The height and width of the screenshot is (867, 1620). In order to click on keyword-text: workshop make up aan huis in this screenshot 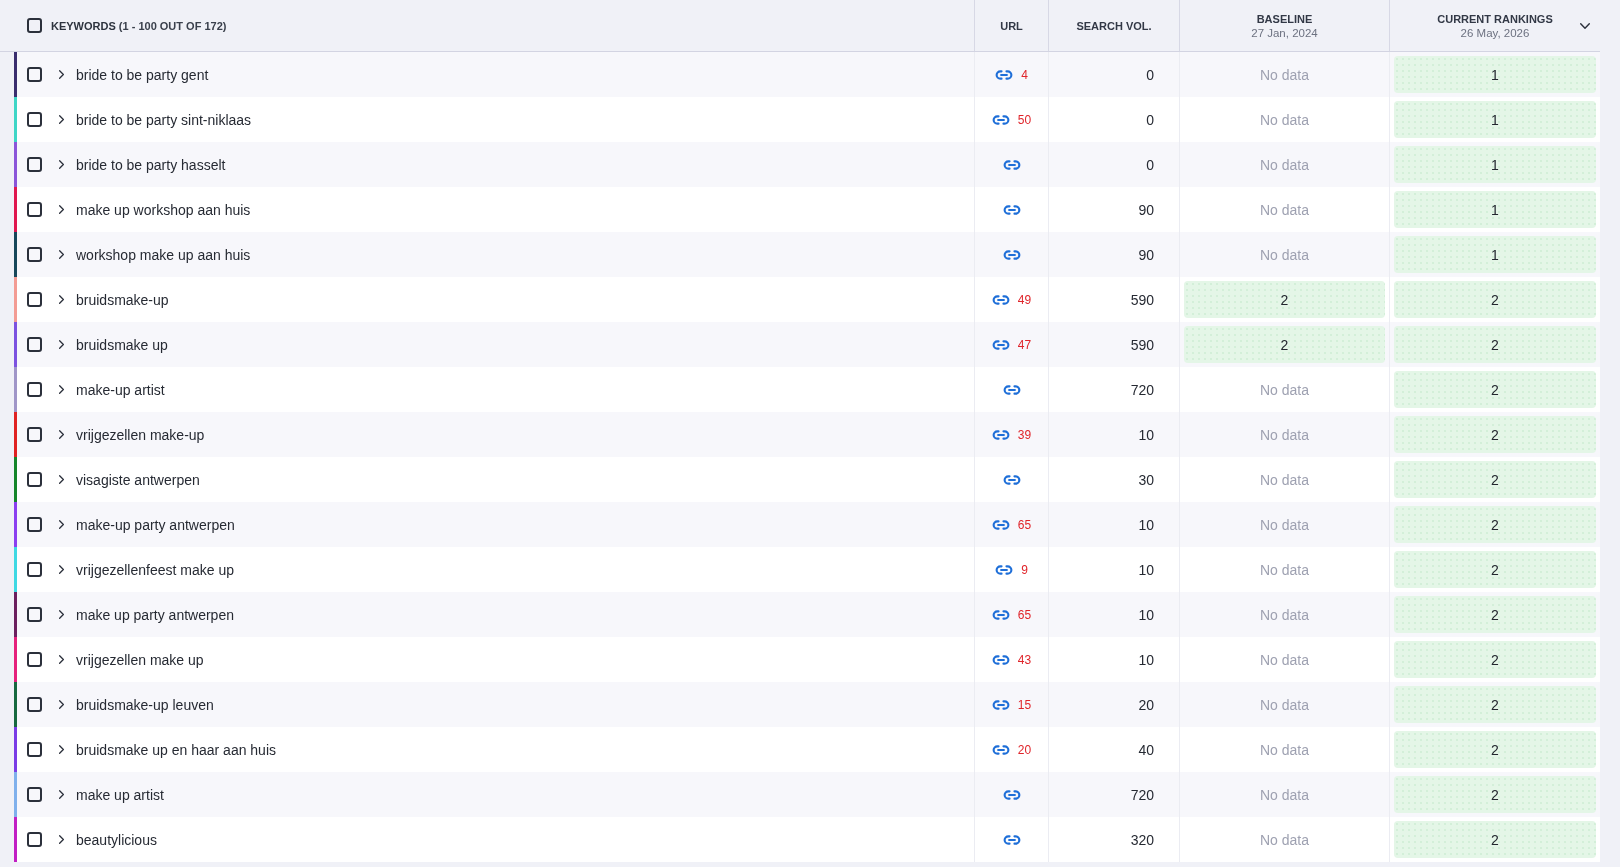, I will do `click(163, 254)`.